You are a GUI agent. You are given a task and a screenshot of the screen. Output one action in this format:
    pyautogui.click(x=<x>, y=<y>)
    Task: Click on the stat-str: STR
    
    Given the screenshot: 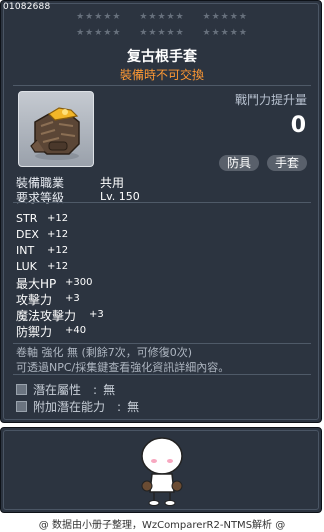 What is the action you would take?
    pyautogui.click(x=27, y=218)
    